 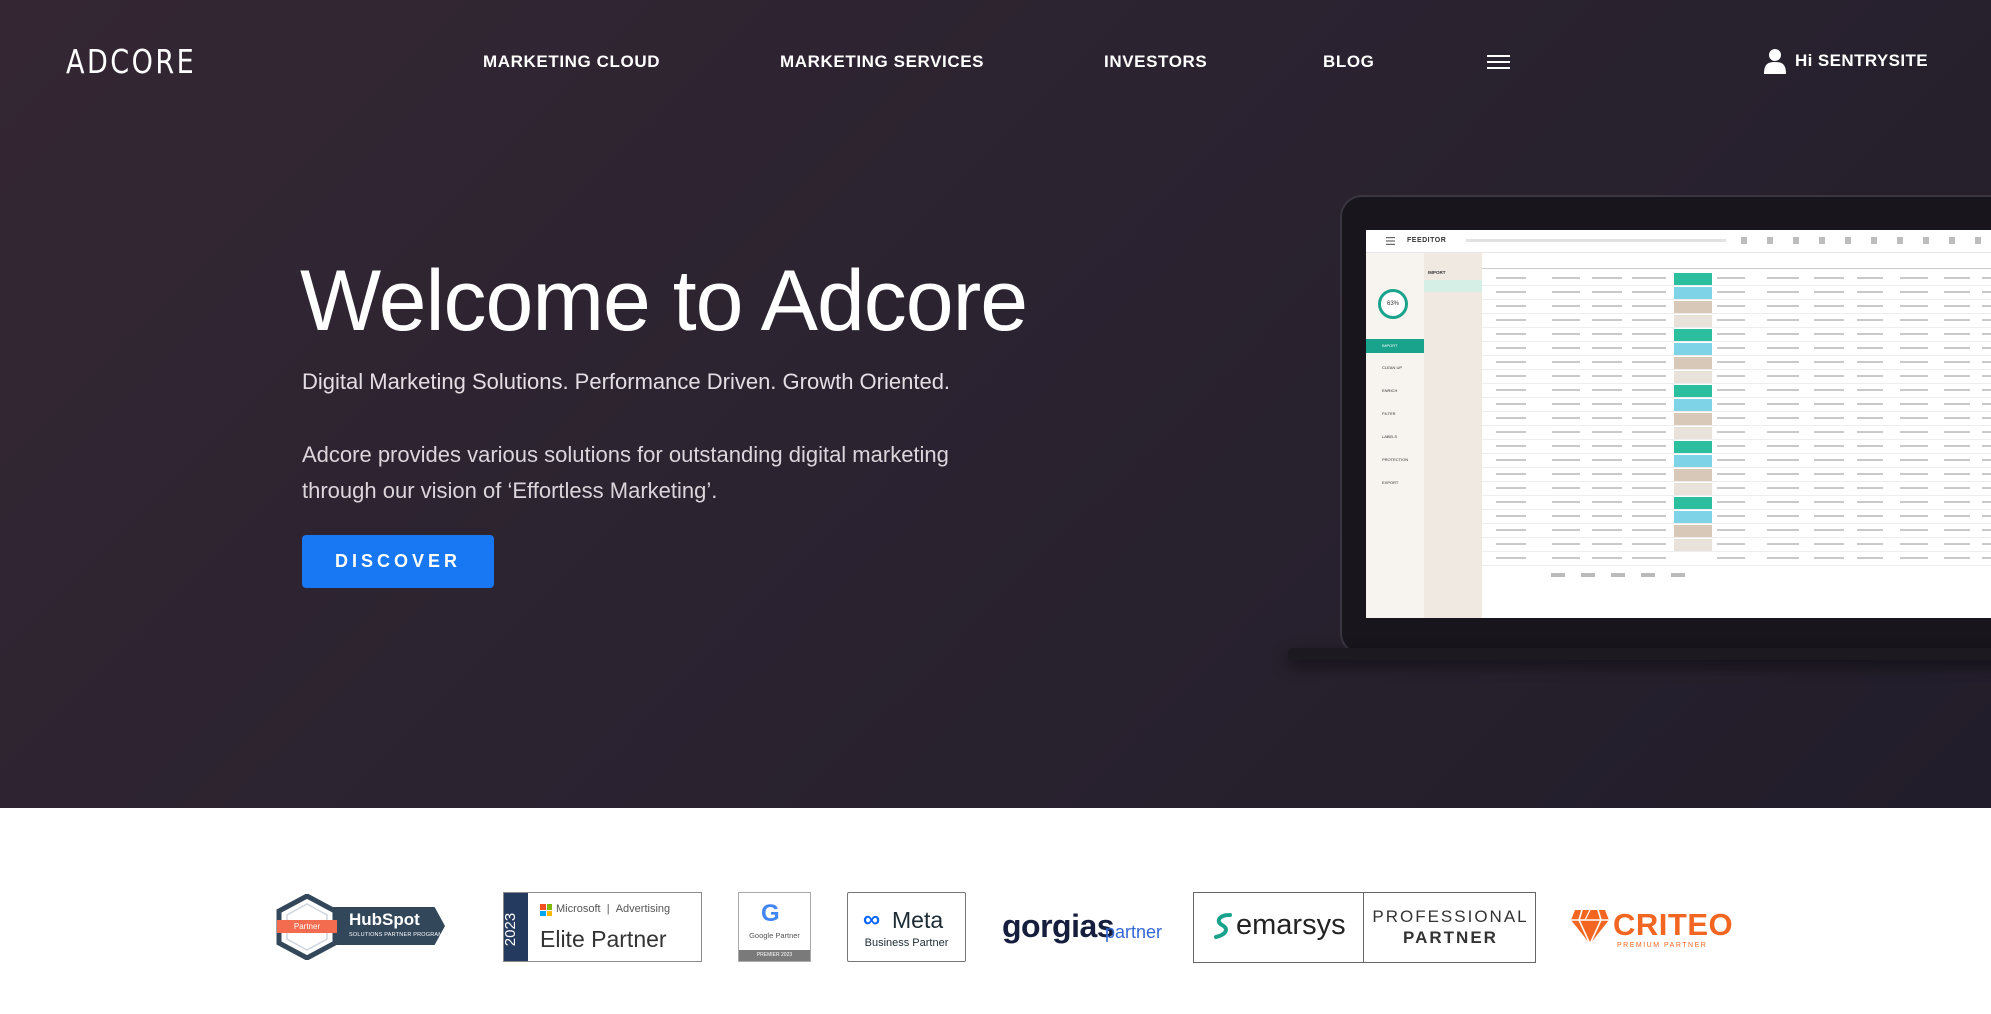 What do you see at coordinates (1390, 241) in the screenshot?
I see `app-menu-icon` at bounding box center [1390, 241].